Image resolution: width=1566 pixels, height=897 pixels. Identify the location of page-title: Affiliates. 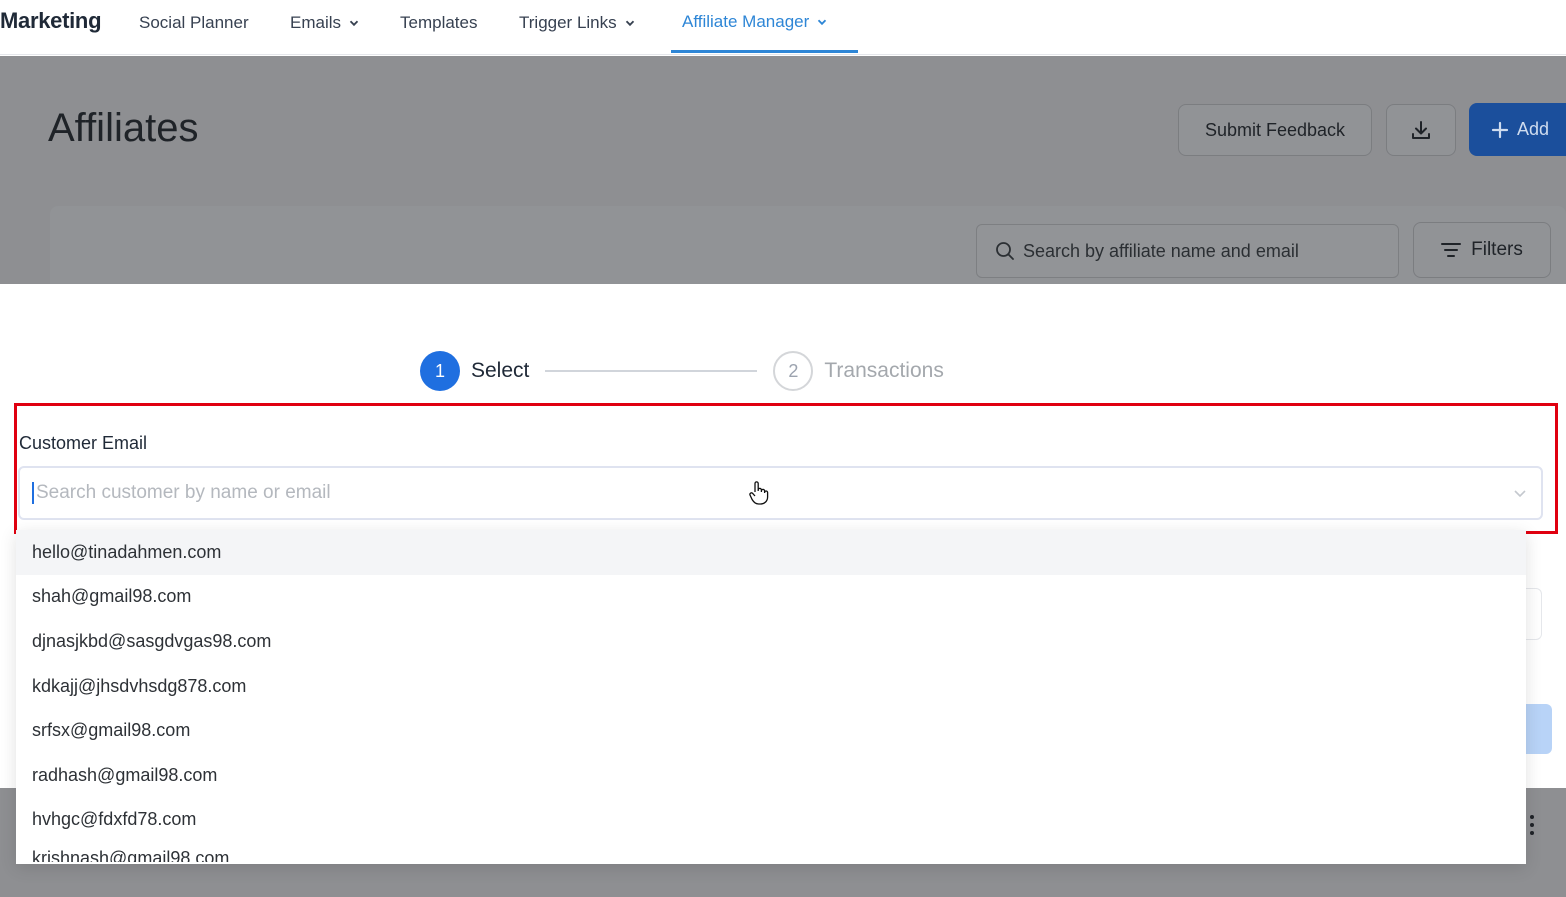
(123, 128).